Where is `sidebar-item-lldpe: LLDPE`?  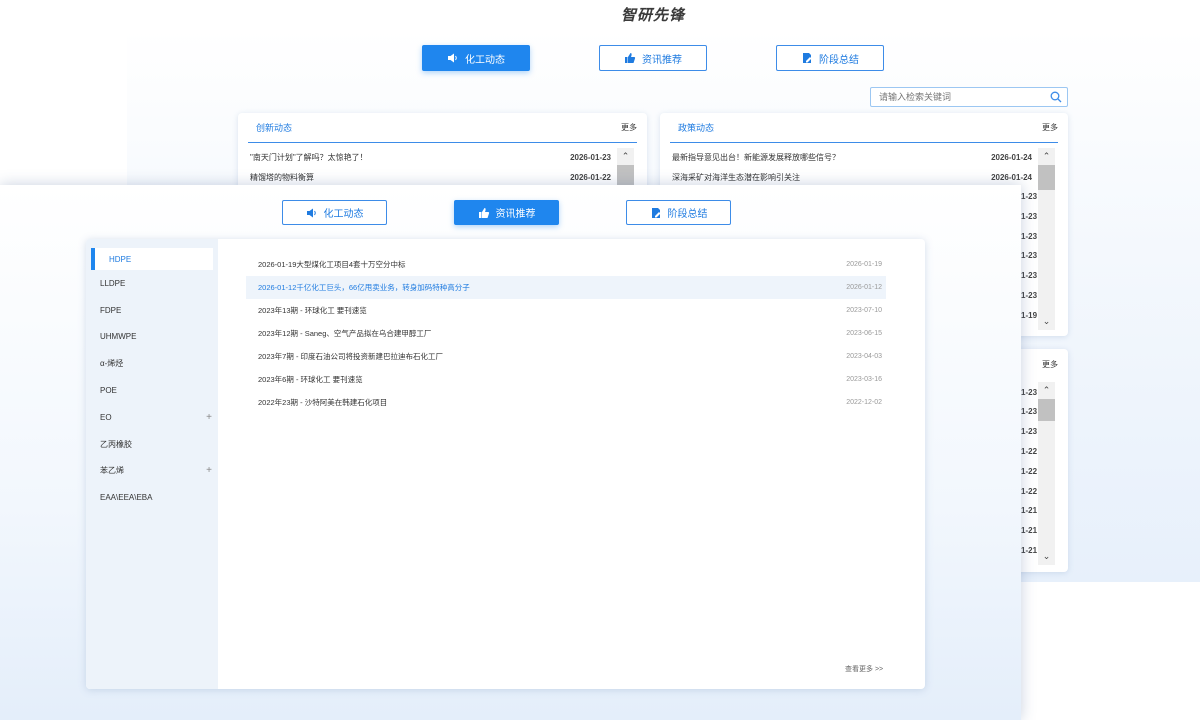
sidebar-item-lldpe: LLDPE is located at coordinates (152, 283).